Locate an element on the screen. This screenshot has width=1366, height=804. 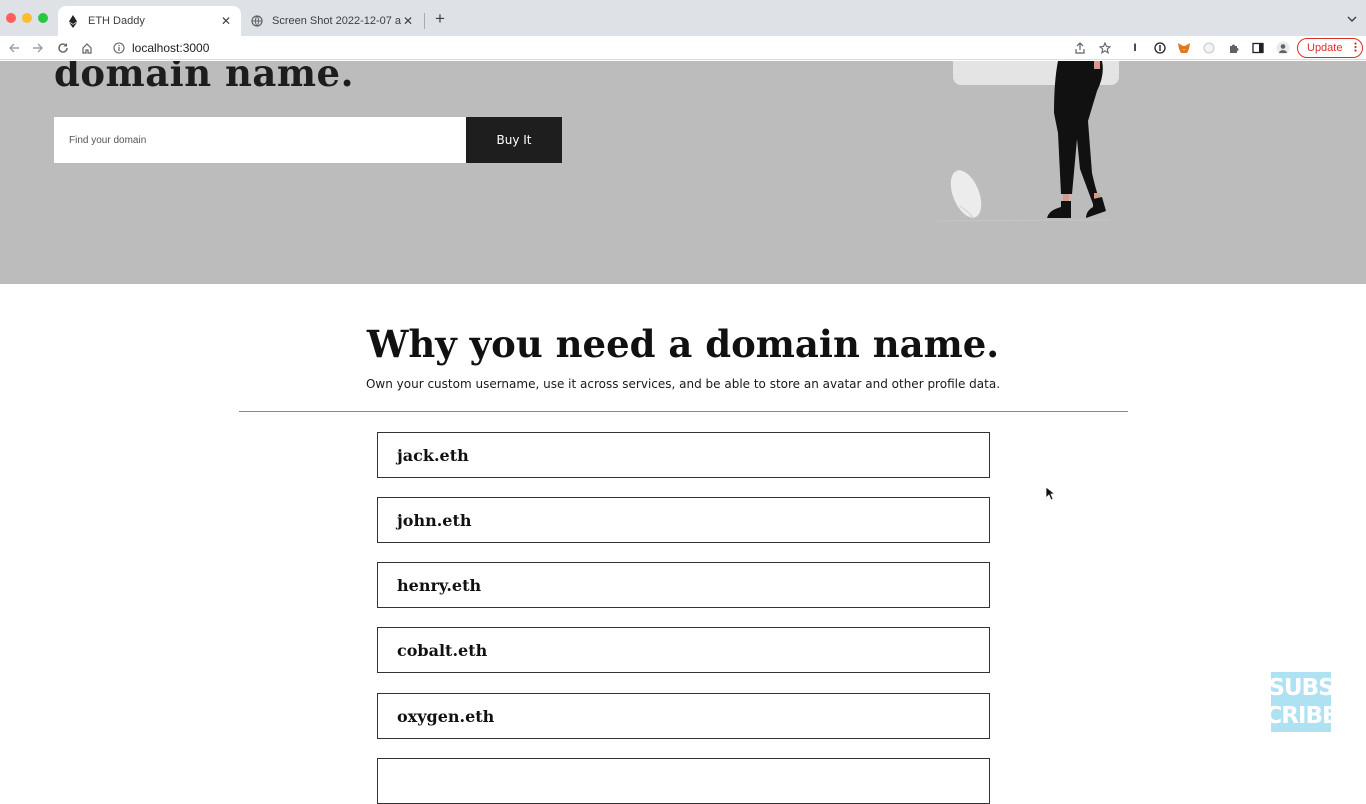
chevron-down-icon is located at coordinates (1352, 19).